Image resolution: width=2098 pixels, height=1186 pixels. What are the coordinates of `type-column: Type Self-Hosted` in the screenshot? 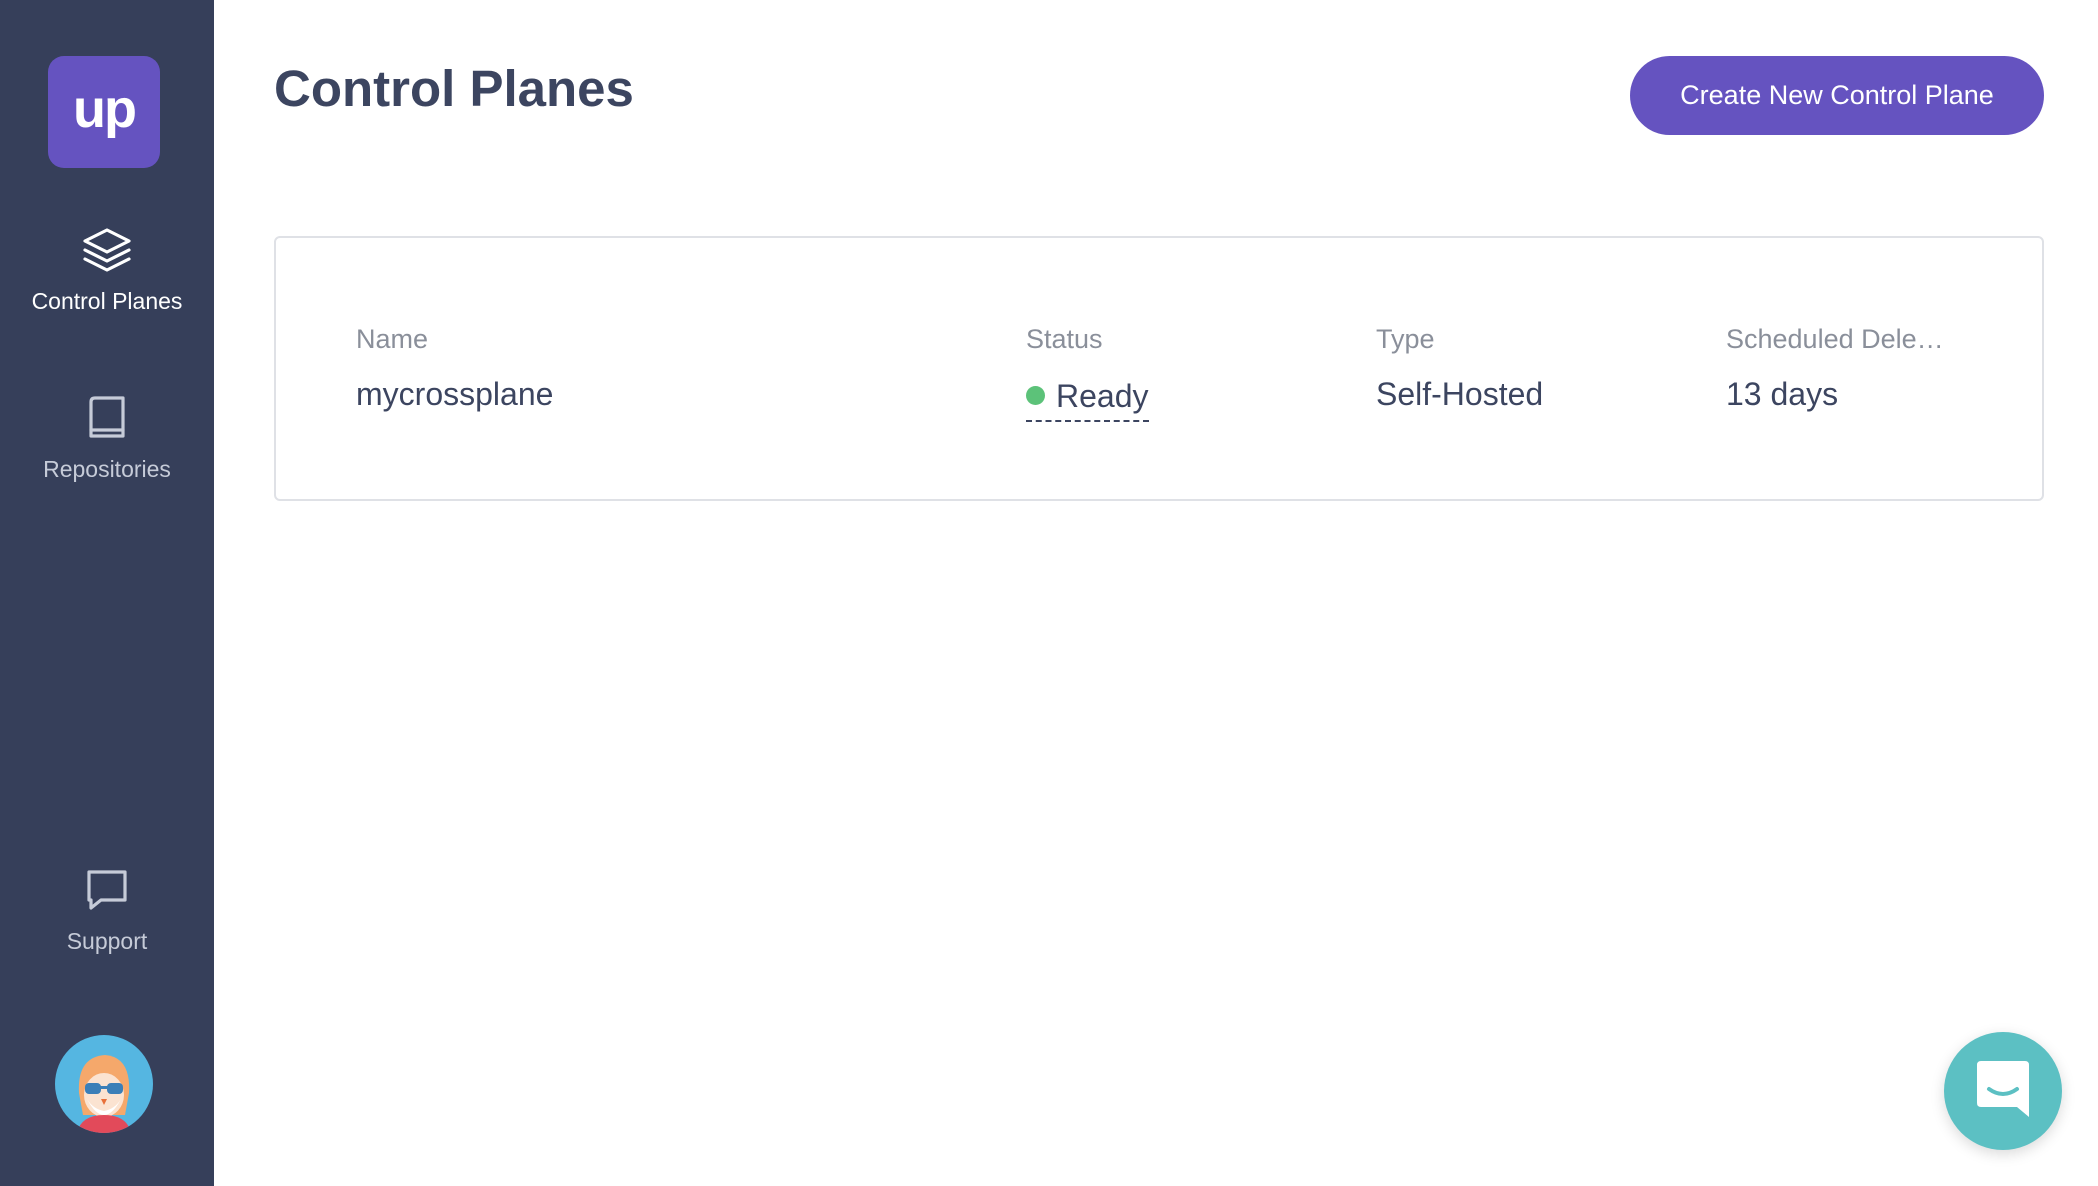 It's located at (1459, 368).